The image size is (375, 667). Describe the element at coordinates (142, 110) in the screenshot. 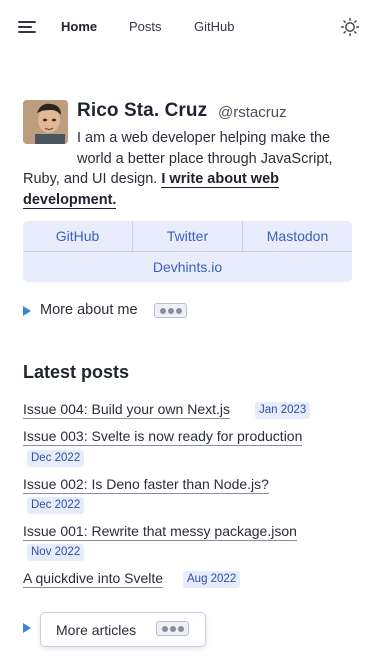

I see `profile-name: Rico Sta. Cruz` at that location.